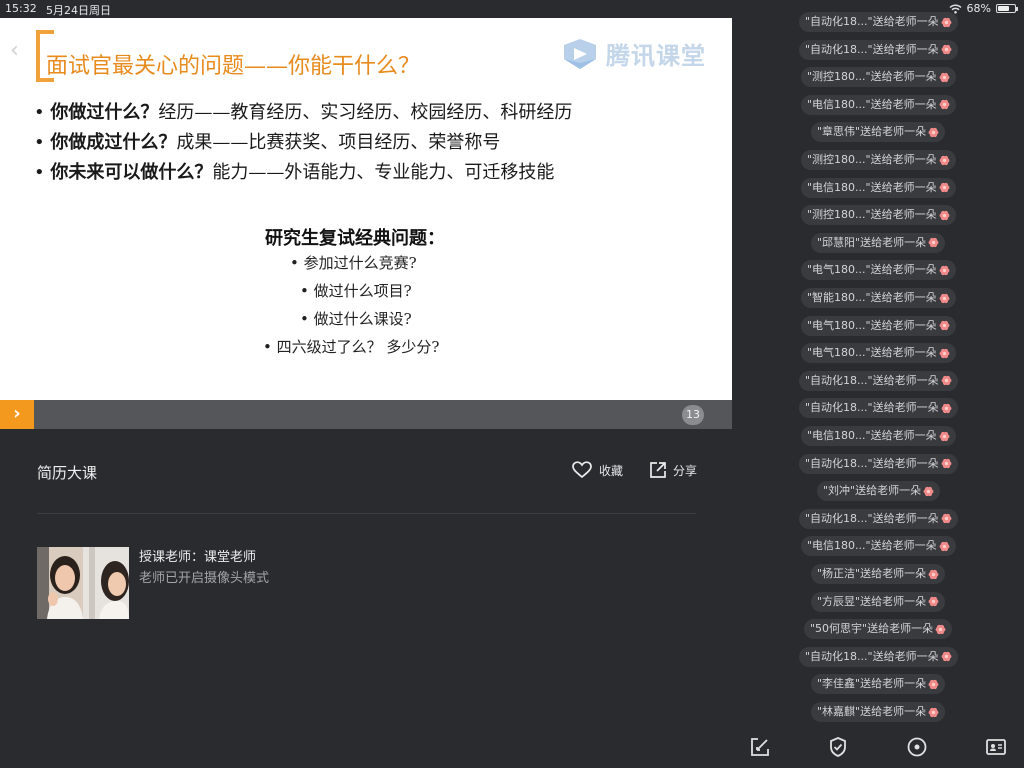 The height and width of the screenshot is (768, 1024). I want to click on back-chevron-icon: ‹, so click(14, 50).